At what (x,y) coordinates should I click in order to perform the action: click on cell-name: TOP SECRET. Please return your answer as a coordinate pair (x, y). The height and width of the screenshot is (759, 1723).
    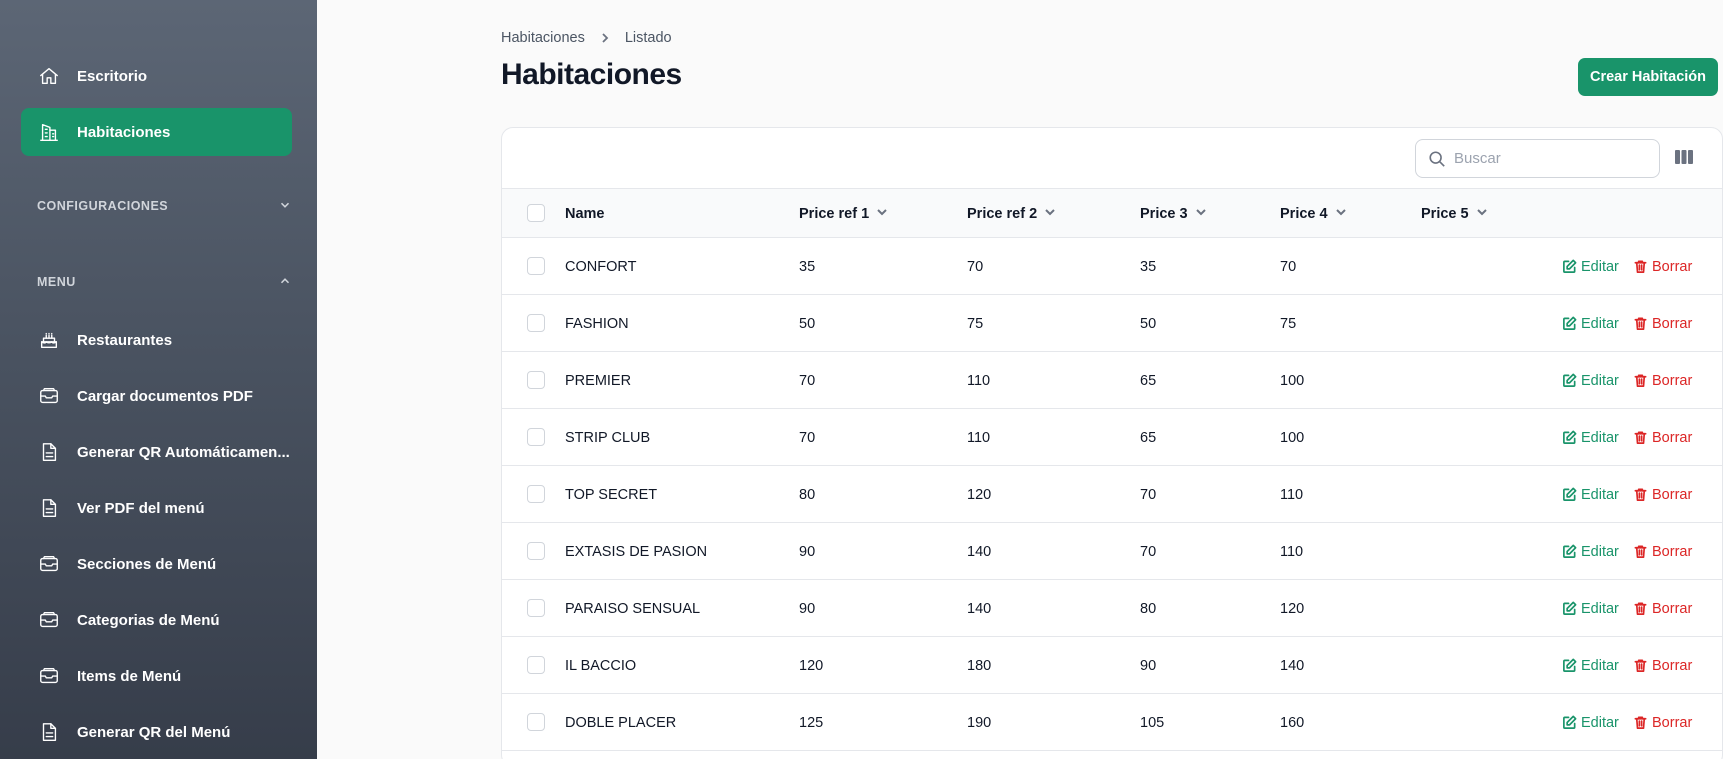
    Looking at the image, I should click on (611, 494).